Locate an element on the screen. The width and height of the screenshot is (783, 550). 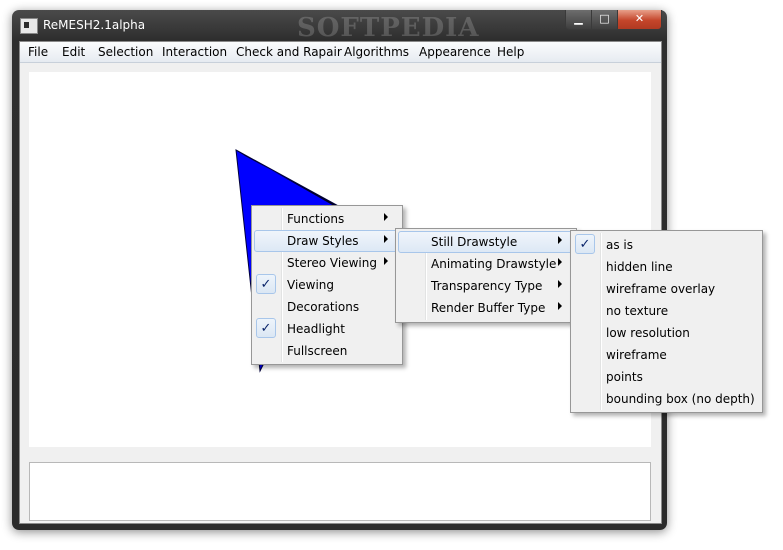
menu-item-transparency-type: Transparency Type is located at coordinates (486, 286).